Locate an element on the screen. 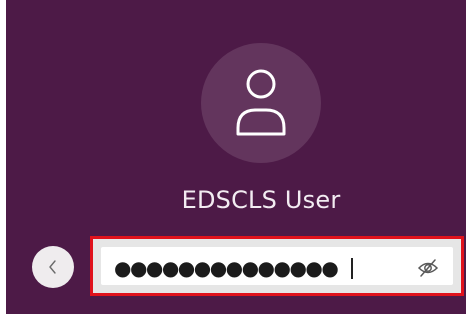 This screenshot has width=472, height=320. chevron-left-icon is located at coordinates (52, 267).